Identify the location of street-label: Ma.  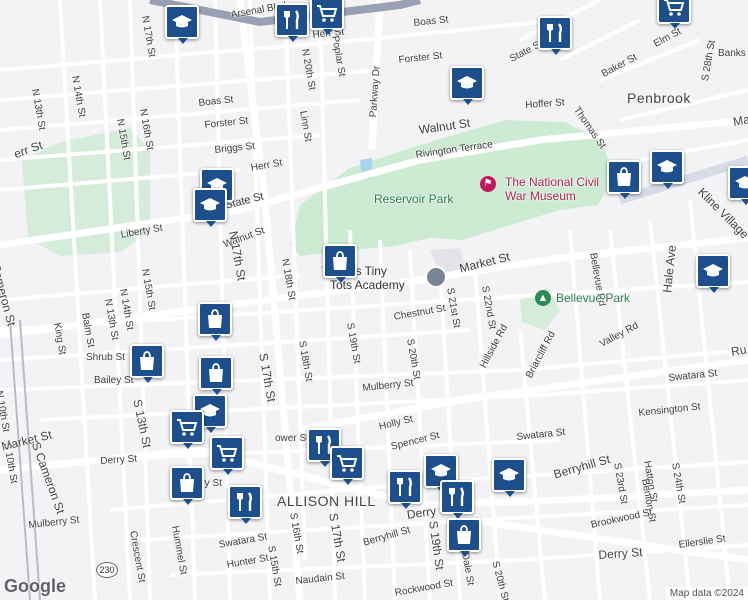
(740, 120).